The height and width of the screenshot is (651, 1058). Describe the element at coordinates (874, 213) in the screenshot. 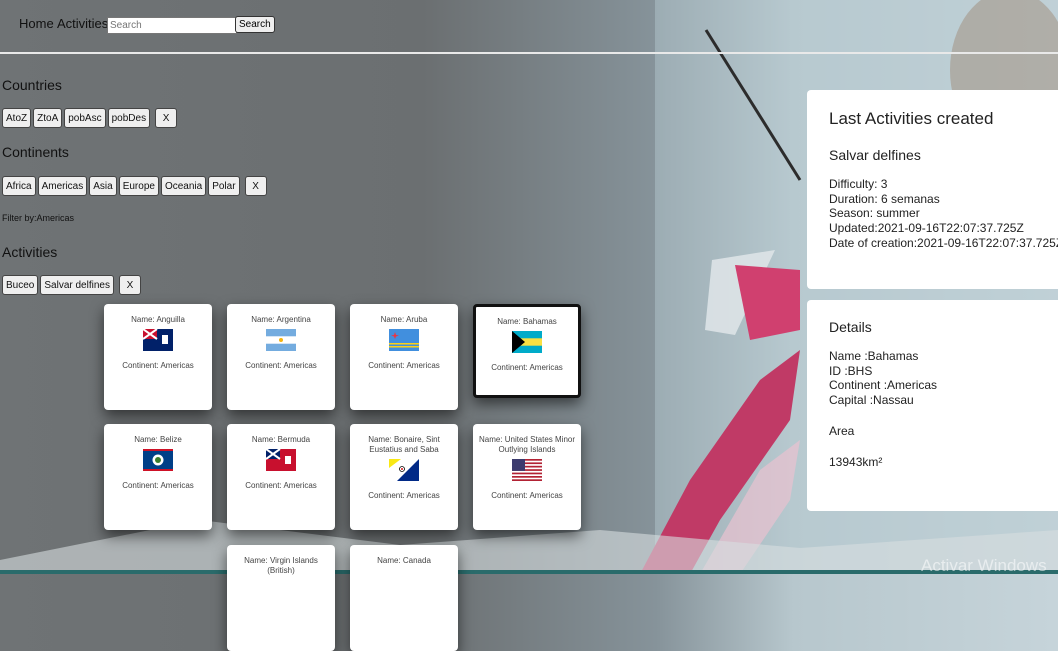

I see `activity-season: Season: summer` at that location.